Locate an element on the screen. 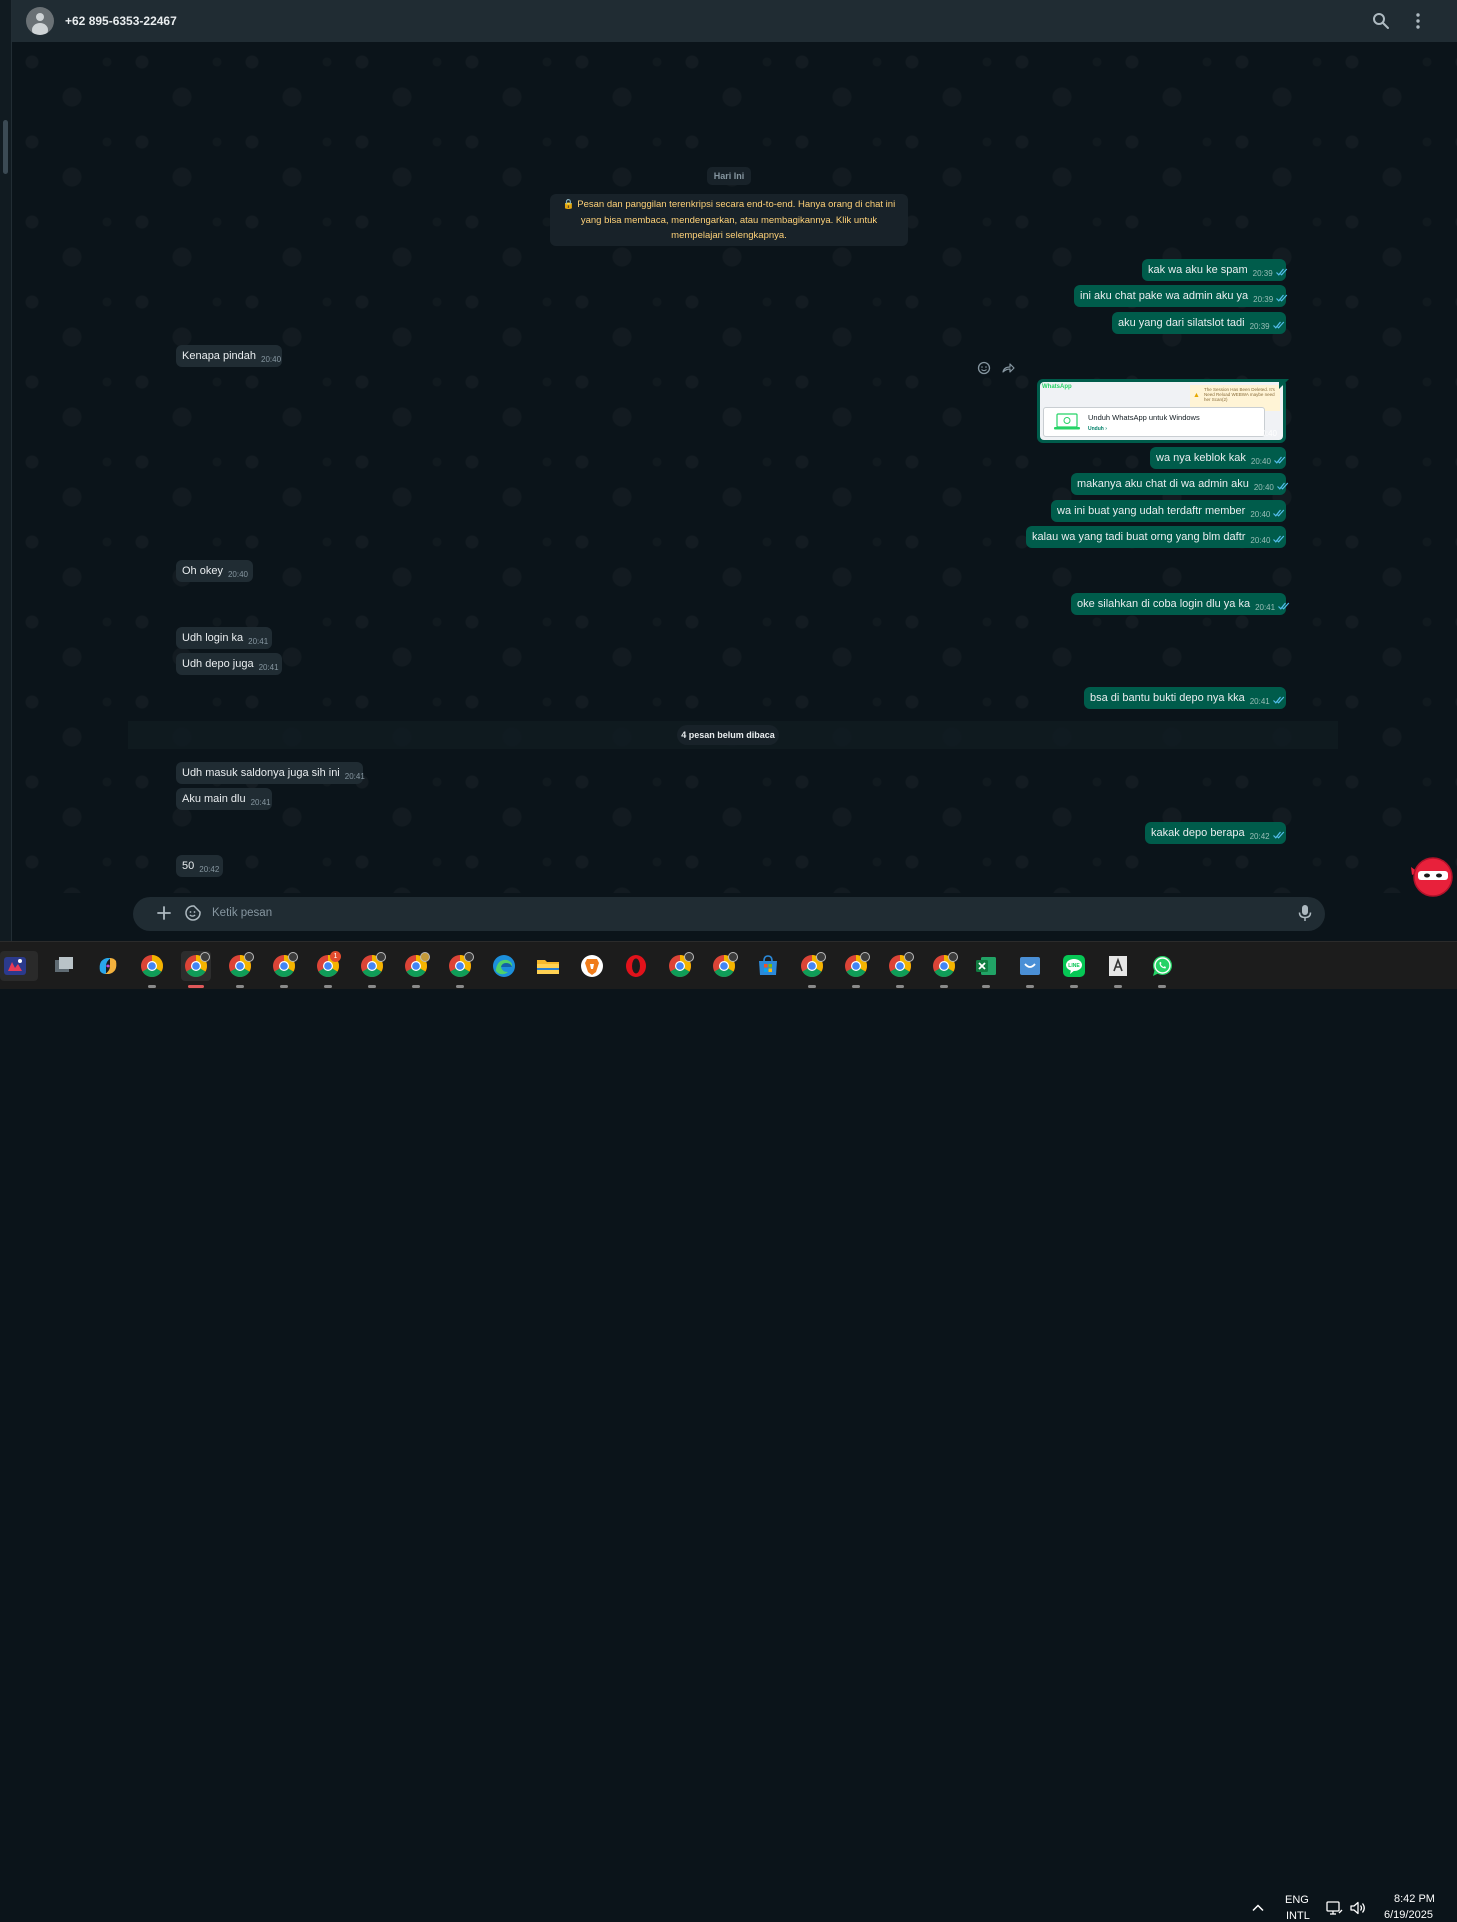 The height and width of the screenshot is (1922, 1457). message-text: Udh masuk saldonya juga sih ini is located at coordinates (261, 773).